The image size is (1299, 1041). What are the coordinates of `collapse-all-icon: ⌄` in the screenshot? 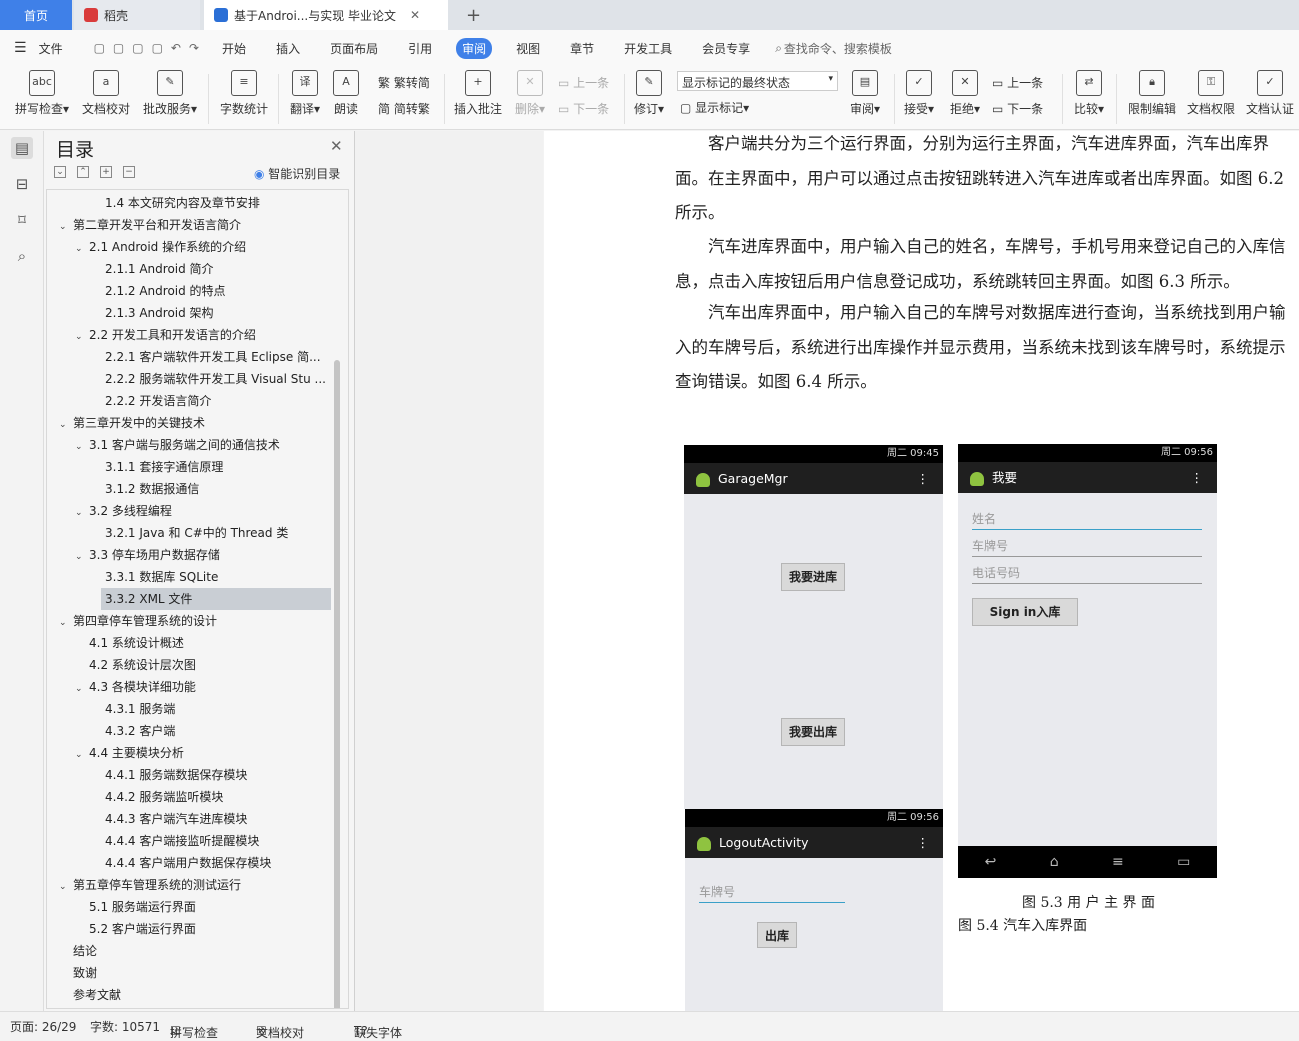 It's located at (60, 172).